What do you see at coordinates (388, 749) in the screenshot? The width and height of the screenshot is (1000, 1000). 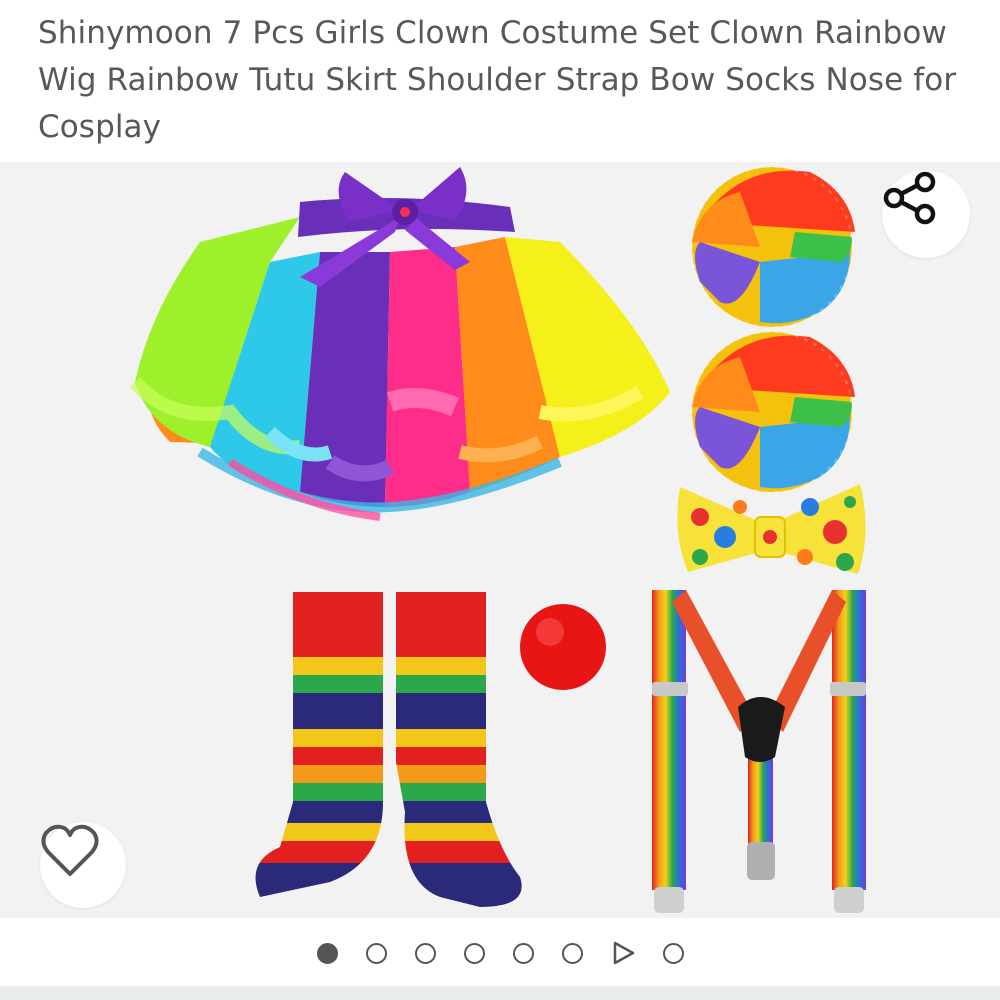 I see `striped-socks-image` at bounding box center [388, 749].